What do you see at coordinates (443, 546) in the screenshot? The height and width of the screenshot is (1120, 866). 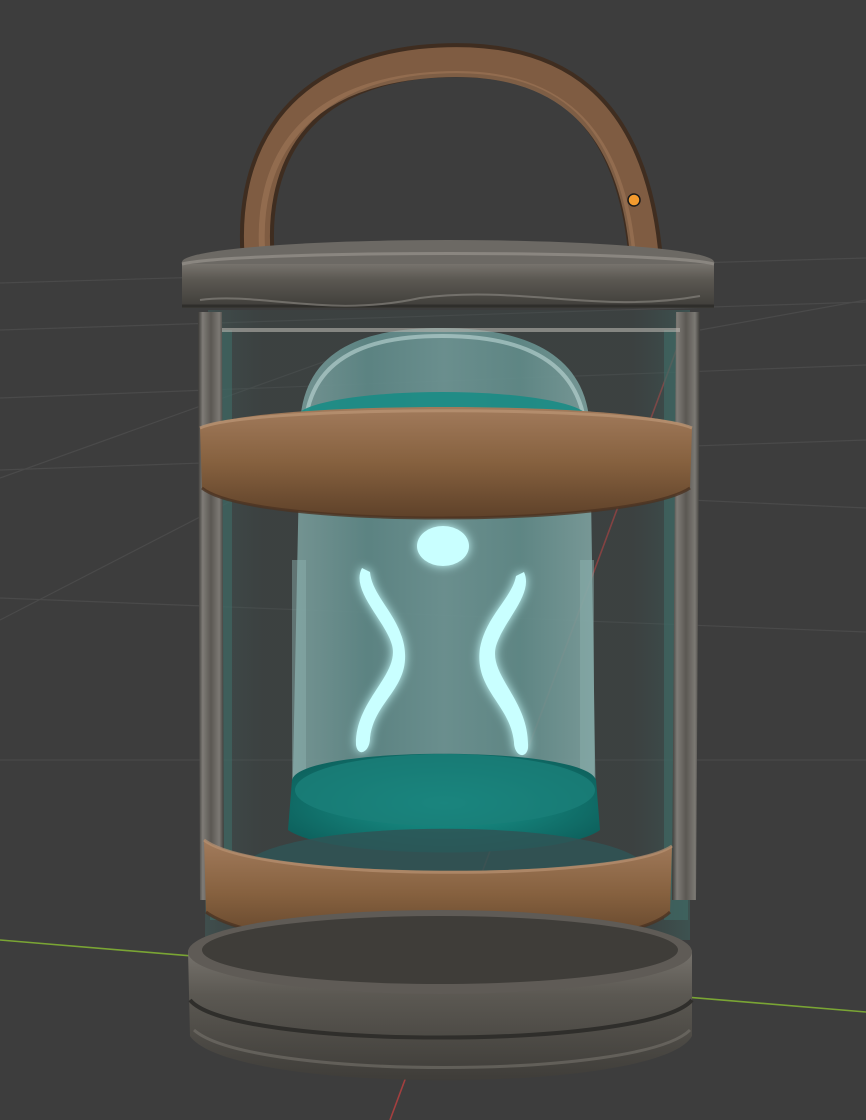 I see `glow-dot` at bounding box center [443, 546].